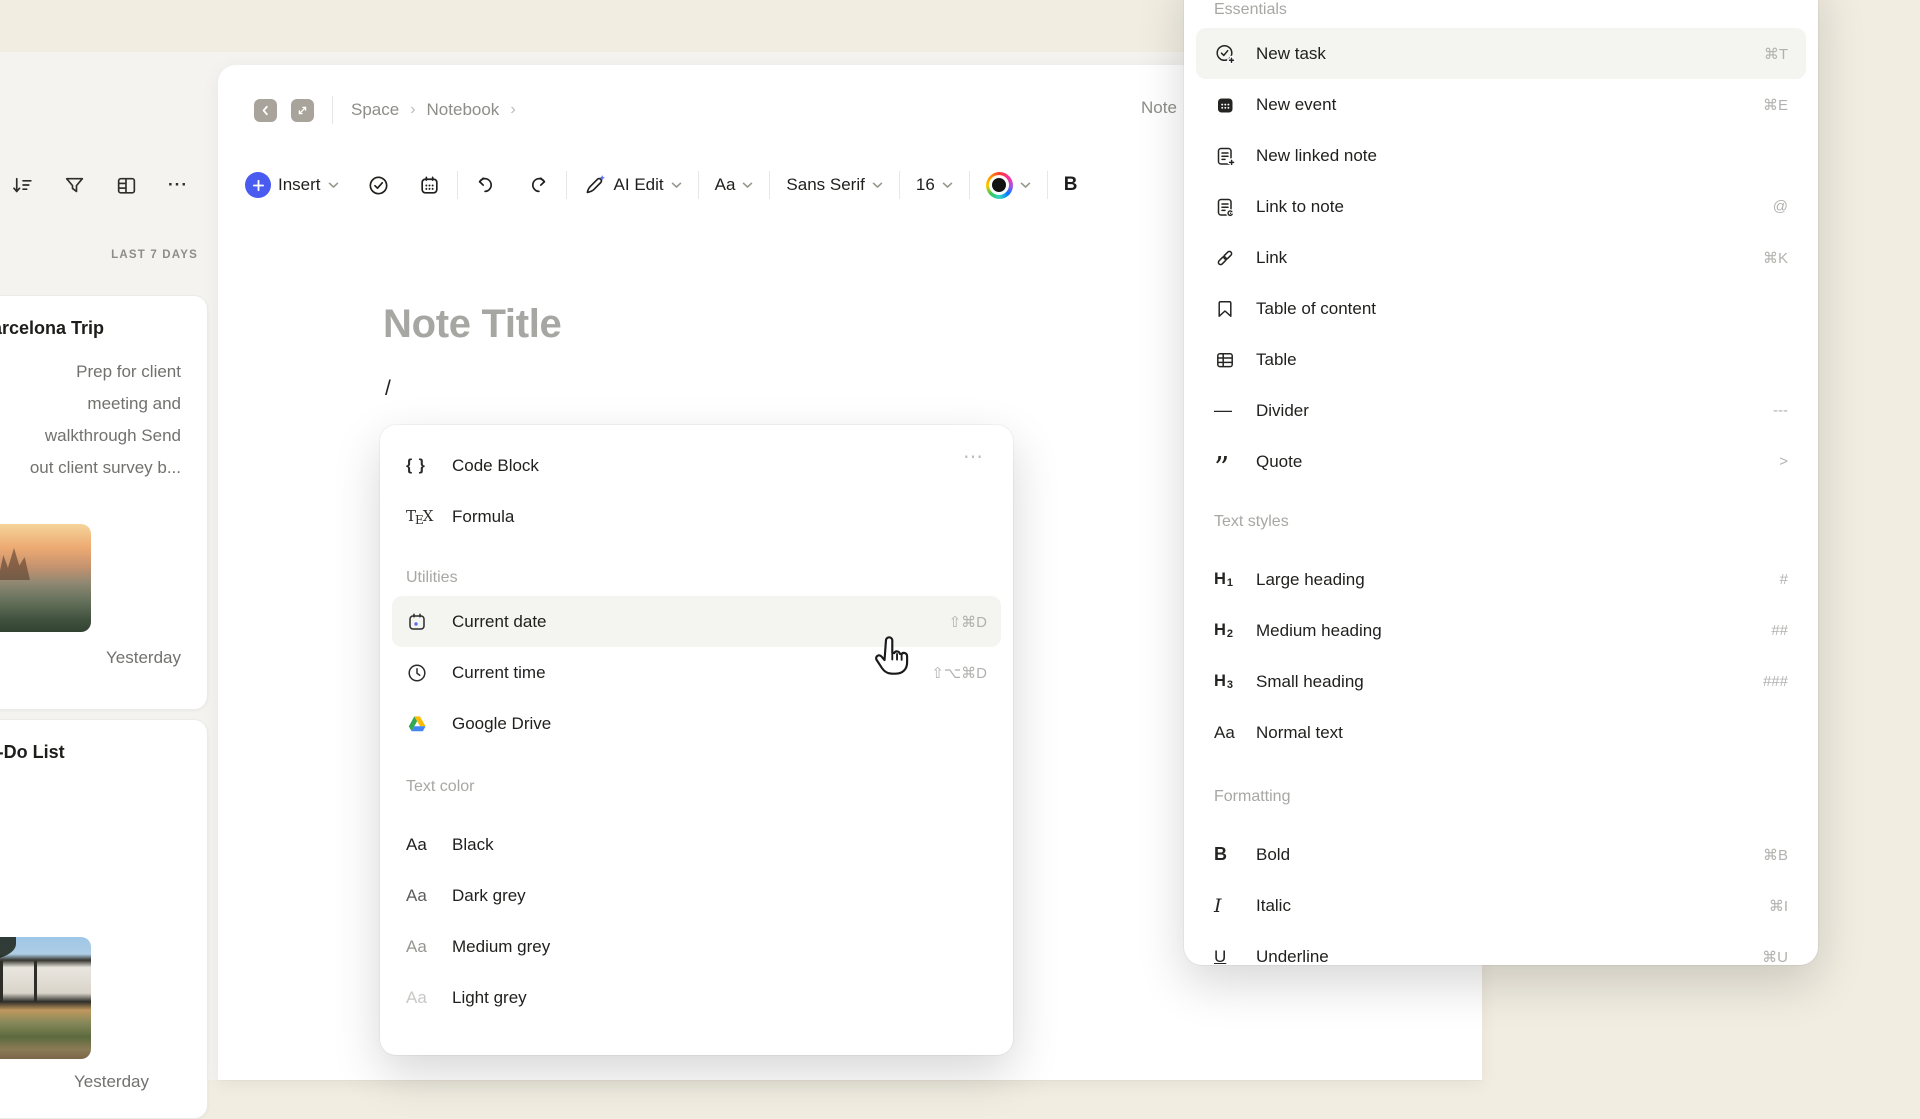 The width and height of the screenshot is (1920, 1119). Describe the element at coordinates (1224, 681) in the screenshot. I see `h3-icon: H3` at that location.